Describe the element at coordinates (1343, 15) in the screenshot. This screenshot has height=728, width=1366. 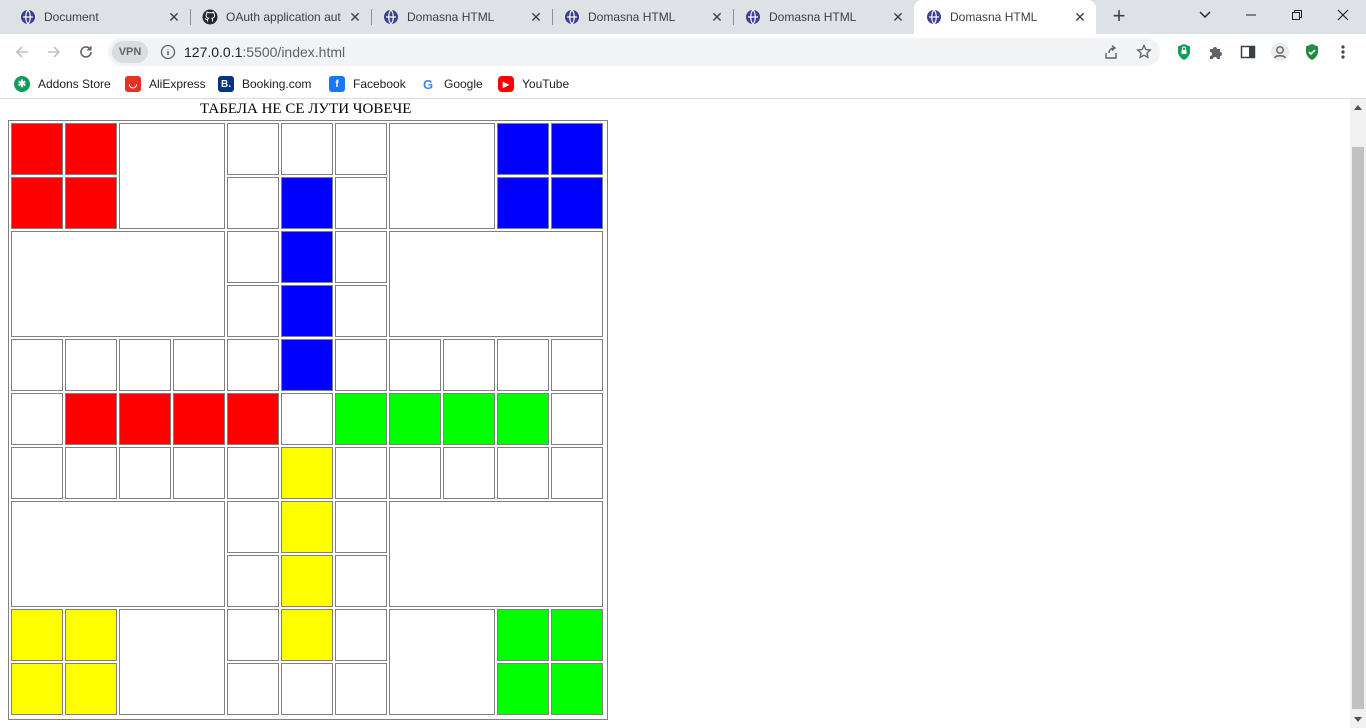
I see `close-window-icon` at that location.